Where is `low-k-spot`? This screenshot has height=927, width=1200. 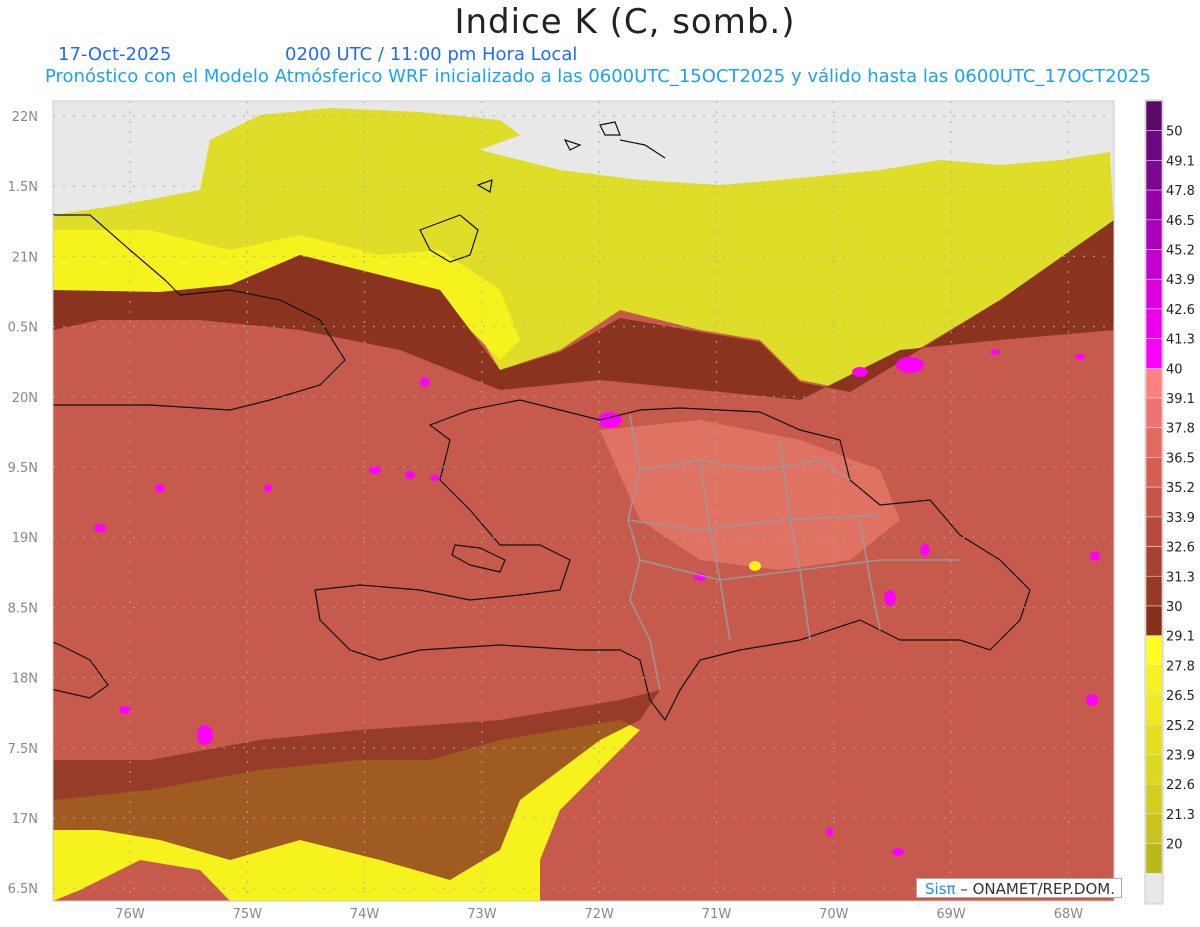
low-k-spot is located at coordinates (755, 566).